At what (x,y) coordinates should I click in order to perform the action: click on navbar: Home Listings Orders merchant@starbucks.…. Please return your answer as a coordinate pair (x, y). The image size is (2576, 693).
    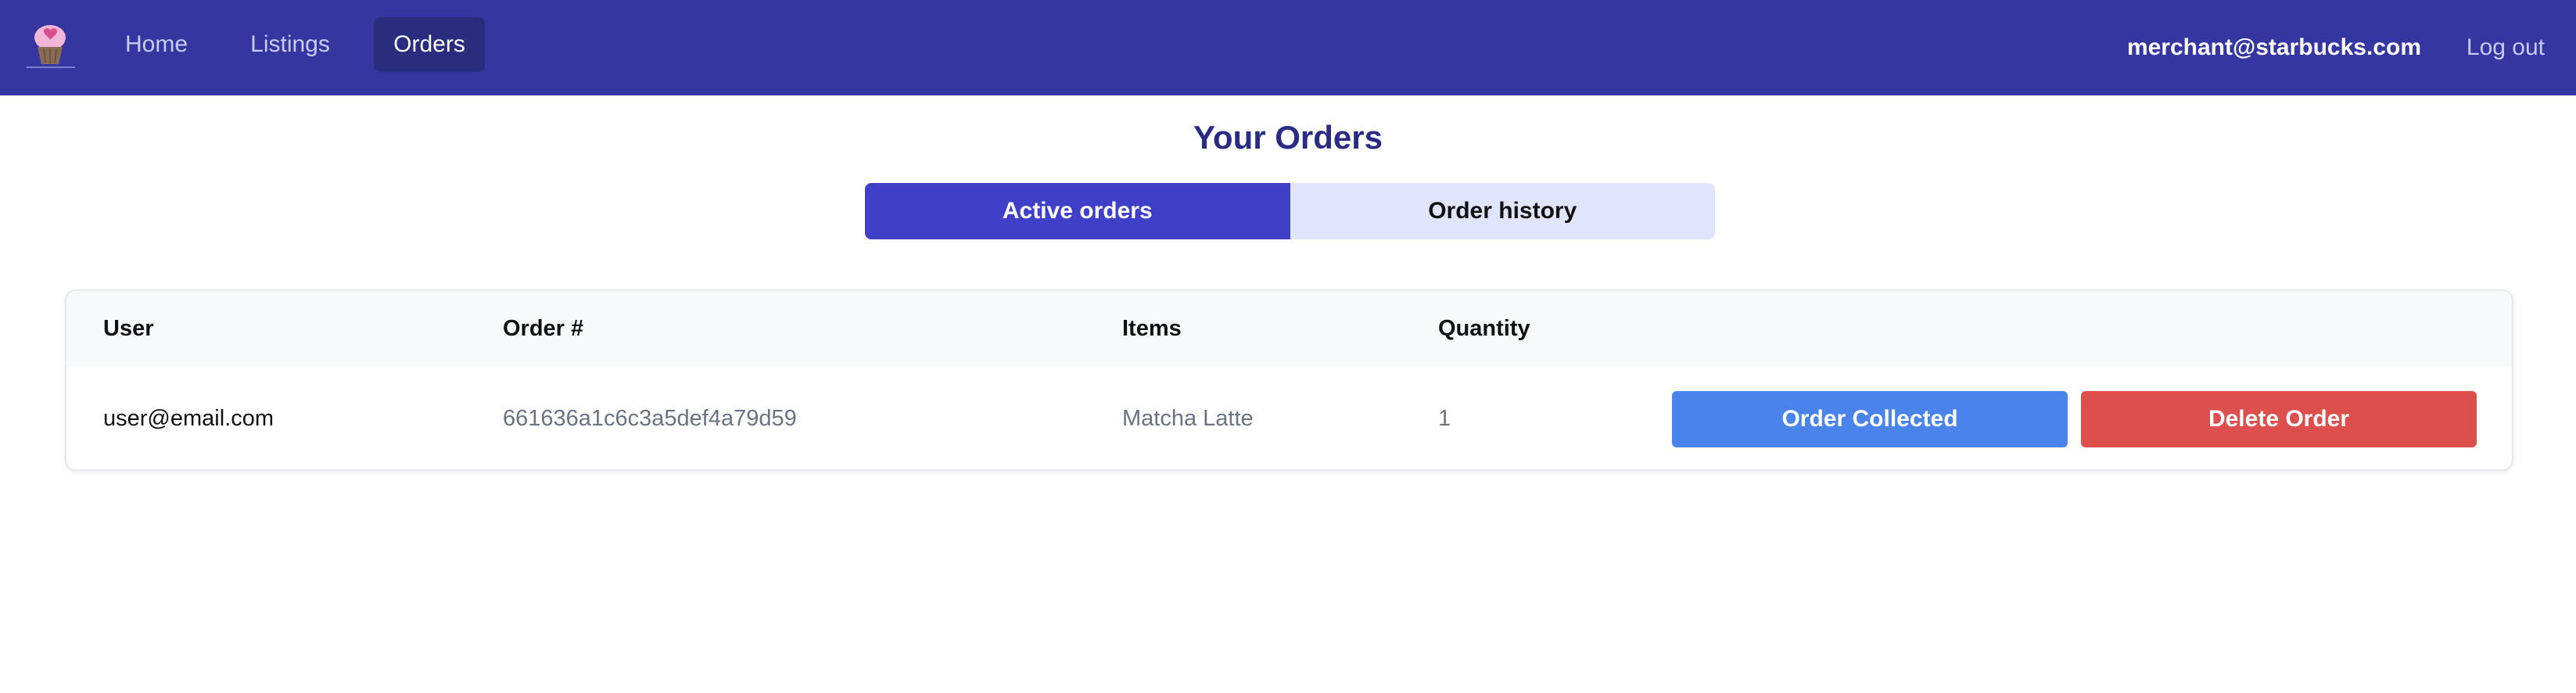
    Looking at the image, I should click on (1288, 48).